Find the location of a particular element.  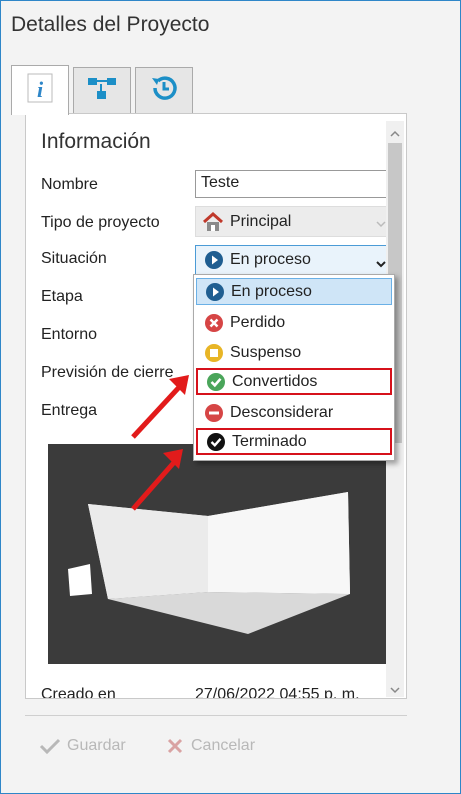

option-desconsiderar: Desconsiderar is located at coordinates (294, 412).